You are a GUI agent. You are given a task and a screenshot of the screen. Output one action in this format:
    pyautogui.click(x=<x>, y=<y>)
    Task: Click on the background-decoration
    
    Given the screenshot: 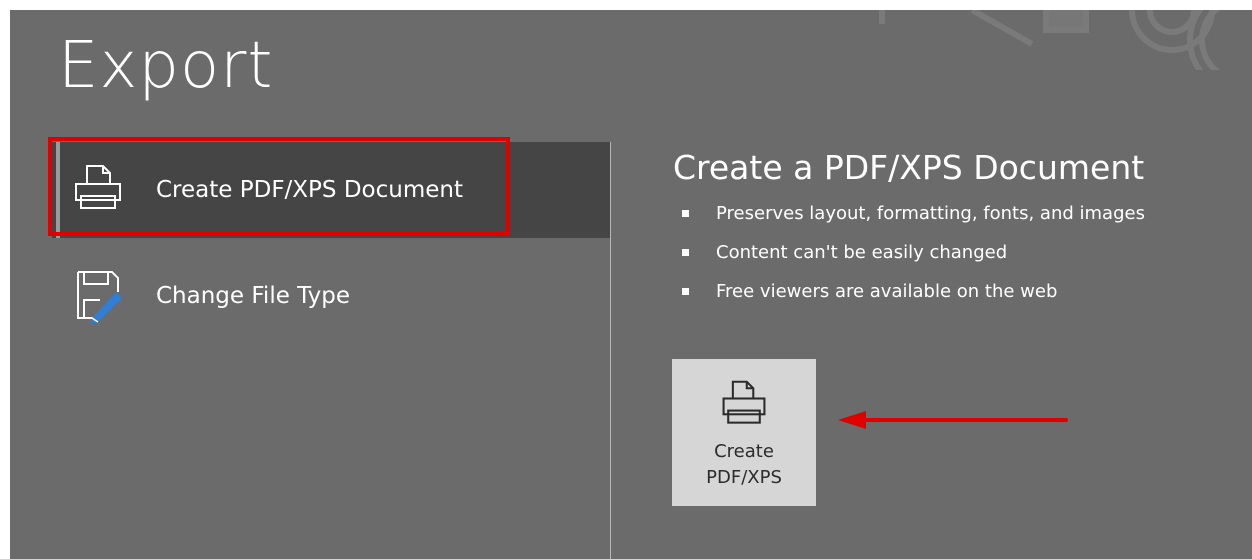 What is the action you would take?
    pyautogui.click(x=1050, y=40)
    